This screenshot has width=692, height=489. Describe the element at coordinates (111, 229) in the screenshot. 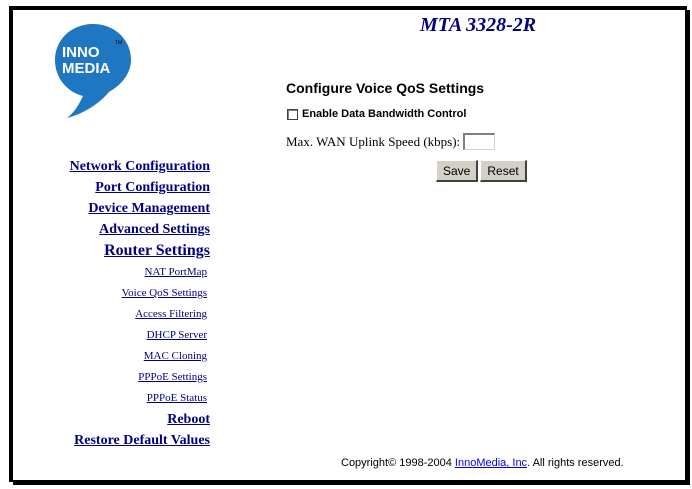

I see `nav-advanced-settings: Advanced Settings` at that location.